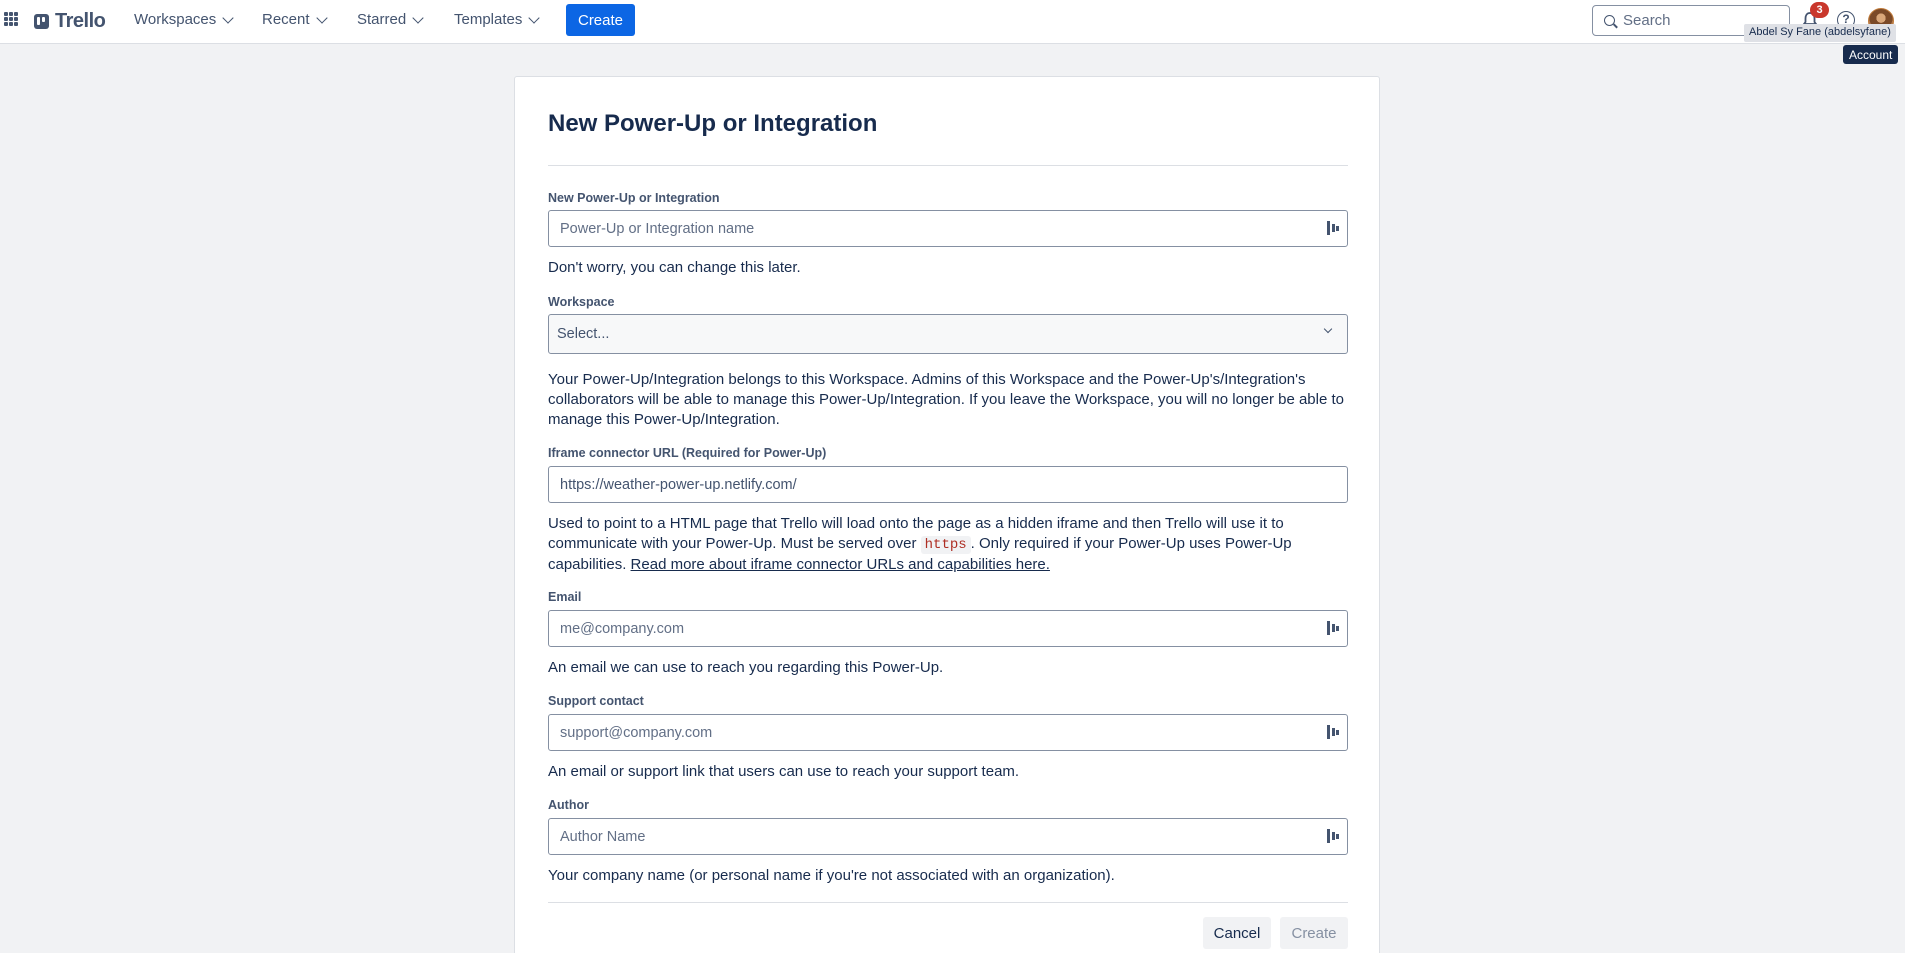 The height and width of the screenshot is (953, 1905). Describe the element at coordinates (382, 19) in the screenshot. I see `nav-starred-label: Starred` at that location.